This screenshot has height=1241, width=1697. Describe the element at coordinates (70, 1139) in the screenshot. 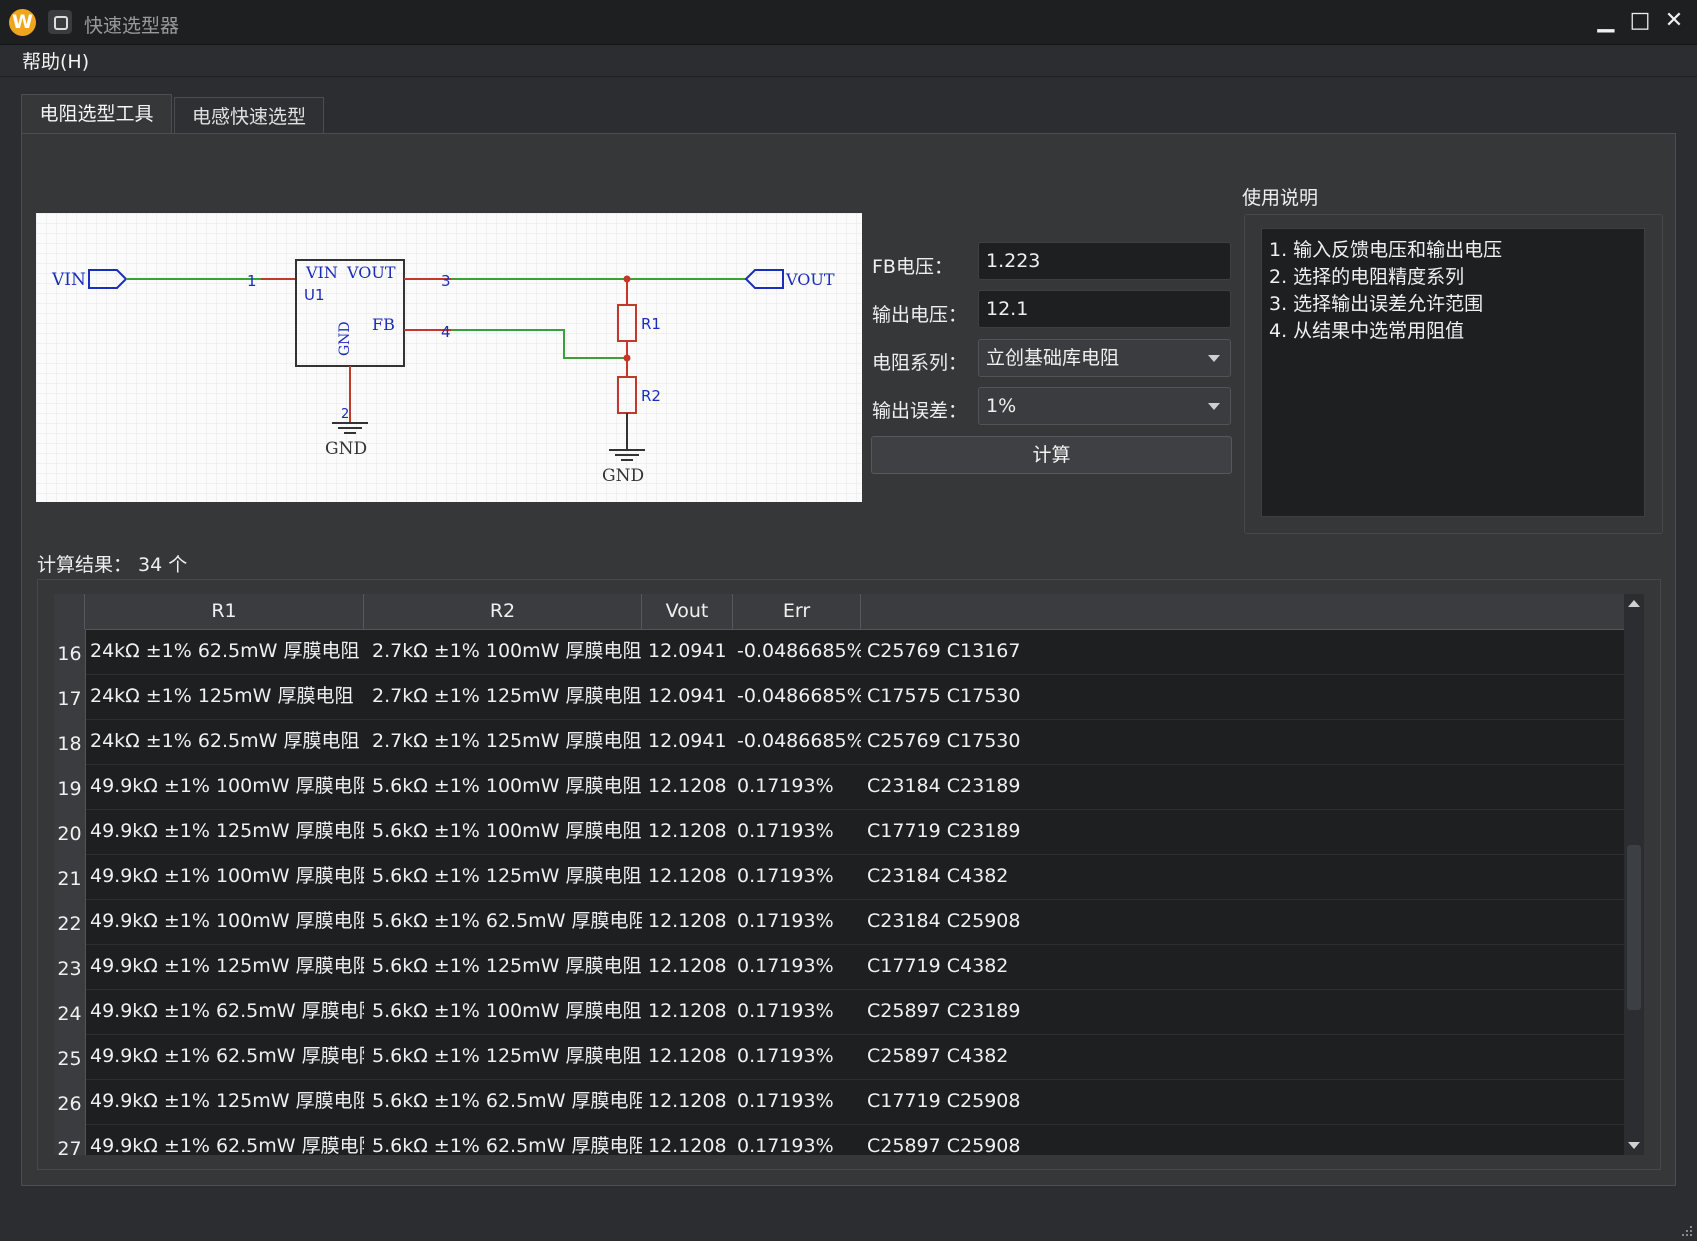

I see `row-number: 27` at that location.